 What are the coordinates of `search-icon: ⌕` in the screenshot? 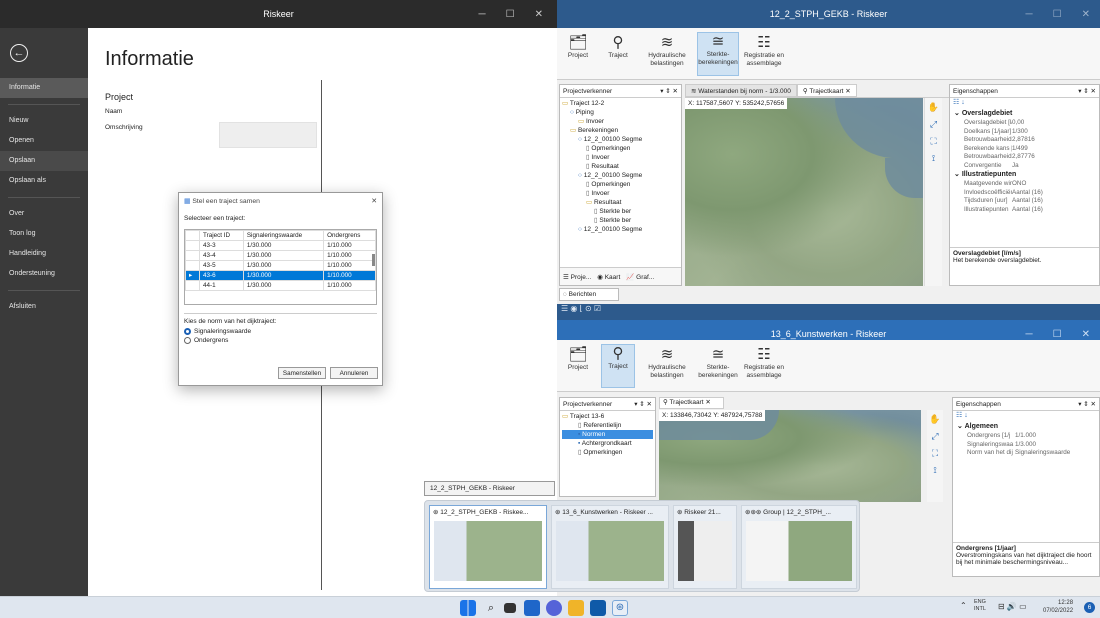 It's located at (491, 608).